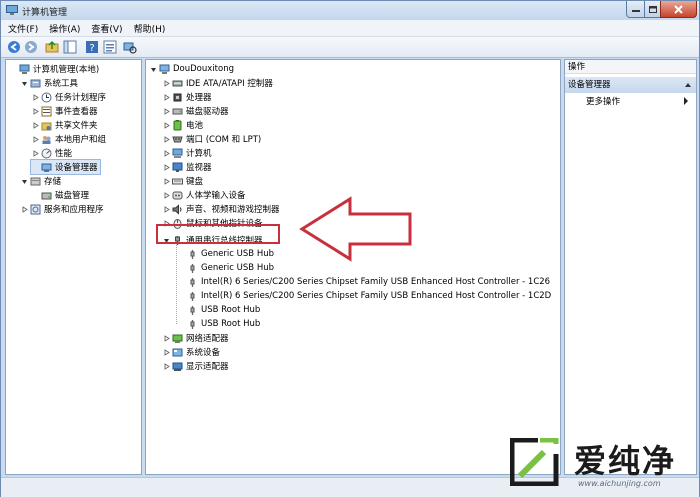  I want to click on device-category: 磁盘驱动器, so click(195, 111).